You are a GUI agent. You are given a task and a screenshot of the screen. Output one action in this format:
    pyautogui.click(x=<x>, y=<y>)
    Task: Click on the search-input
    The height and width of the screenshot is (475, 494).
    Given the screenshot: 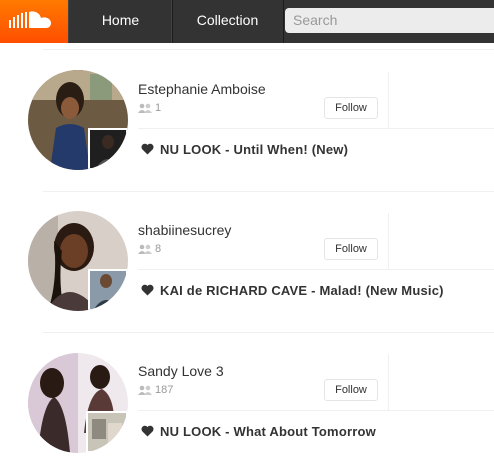 What is the action you would take?
    pyautogui.click(x=389, y=20)
    